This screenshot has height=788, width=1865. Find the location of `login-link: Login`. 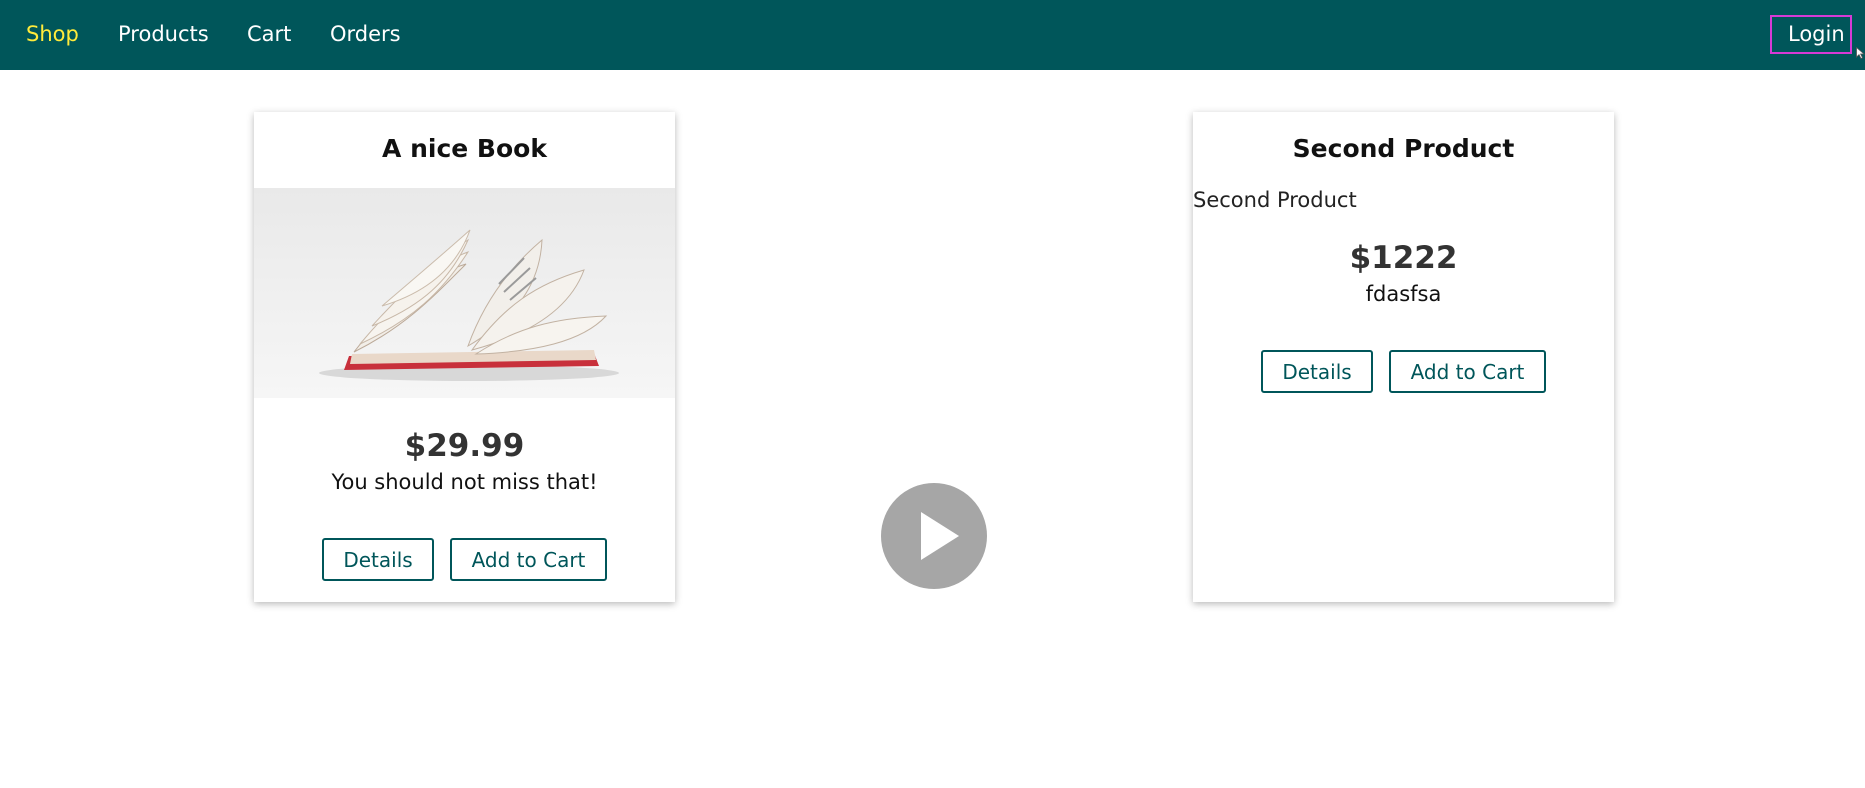

login-link: Login is located at coordinates (1811, 34).